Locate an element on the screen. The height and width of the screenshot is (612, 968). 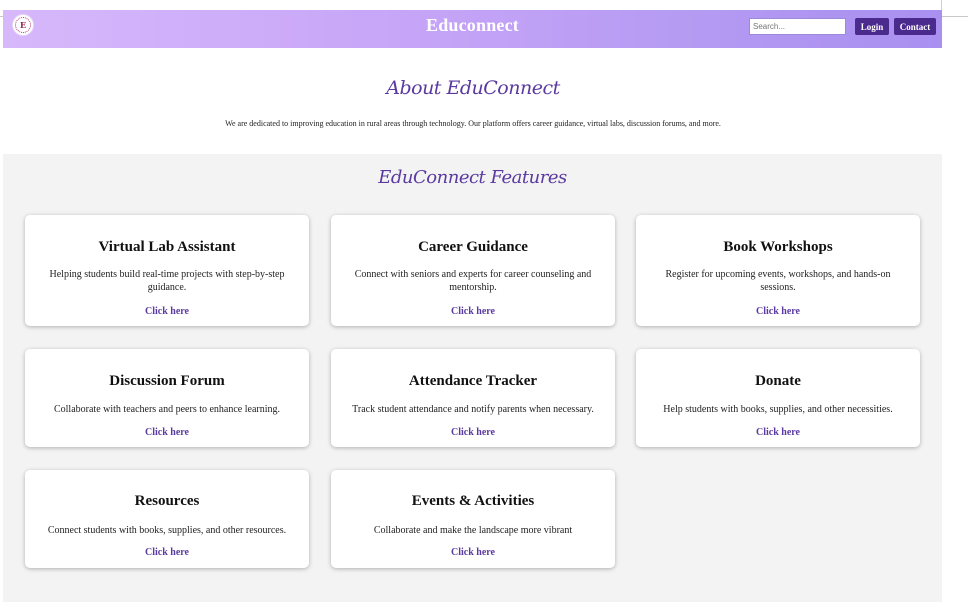
card-title: Book Workshops is located at coordinates (778, 247).